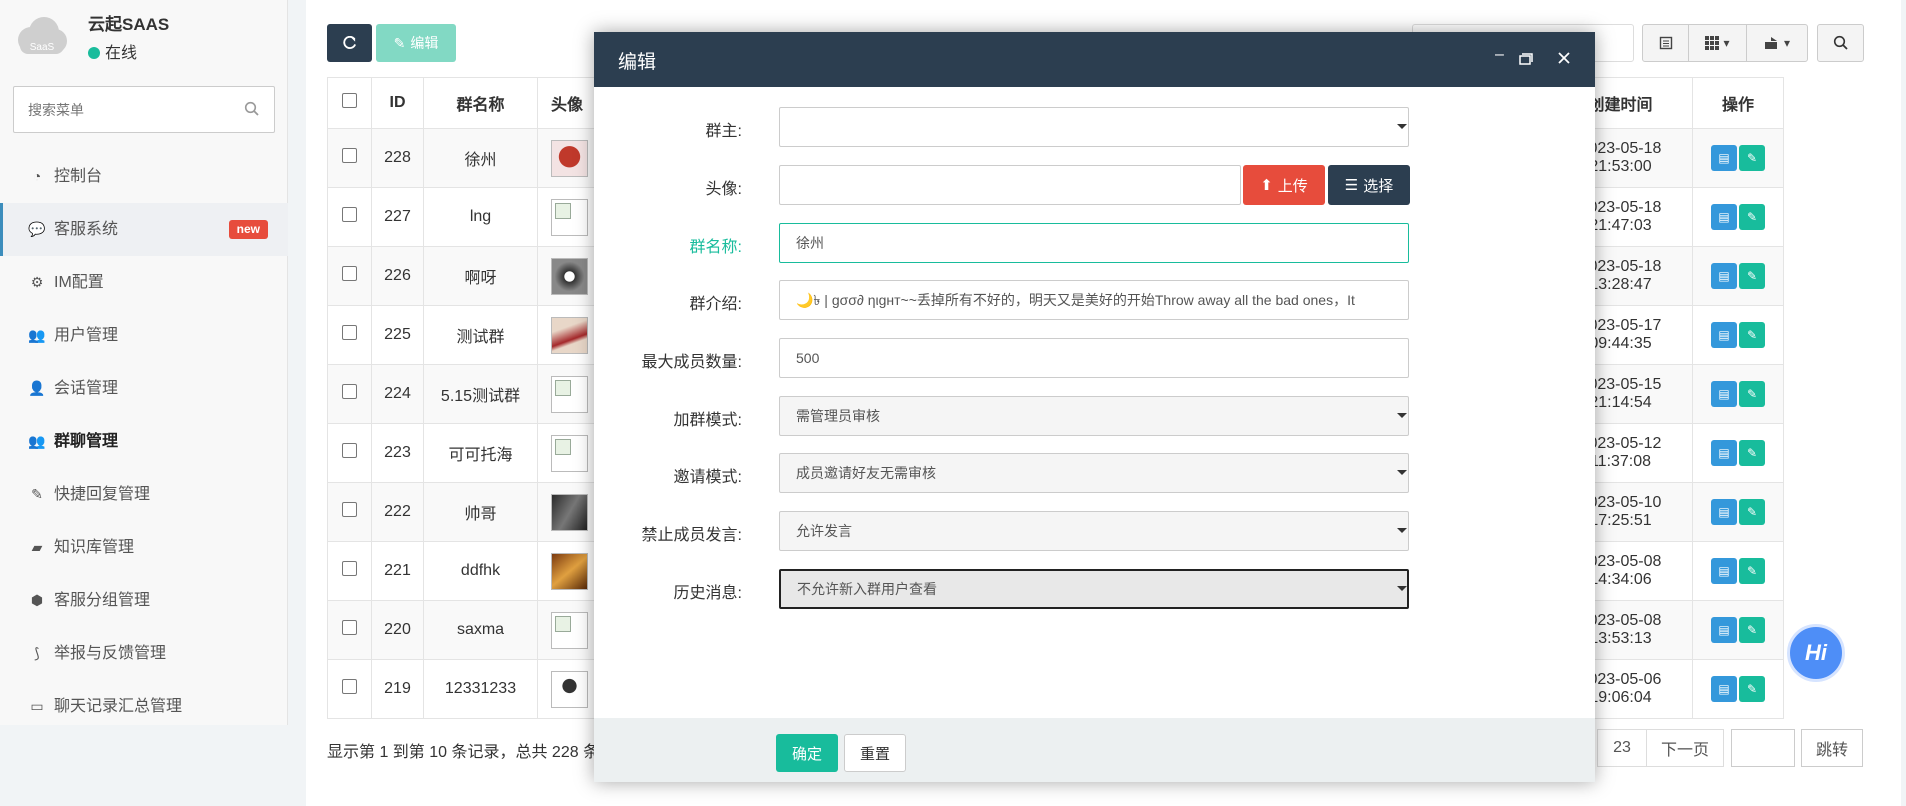 This screenshot has height=806, width=1906. Describe the element at coordinates (416, 43) in the screenshot. I see `edit-button: ✎ 编辑` at that location.